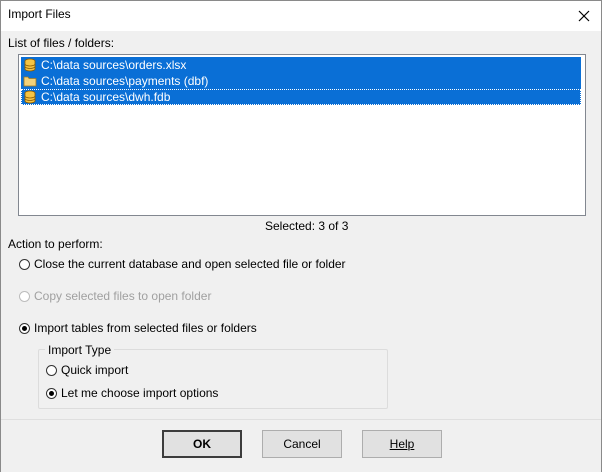  What do you see at coordinates (39, 14) in the screenshot?
I see `dialog-title: Import Files` at bounding box center [39, 14].